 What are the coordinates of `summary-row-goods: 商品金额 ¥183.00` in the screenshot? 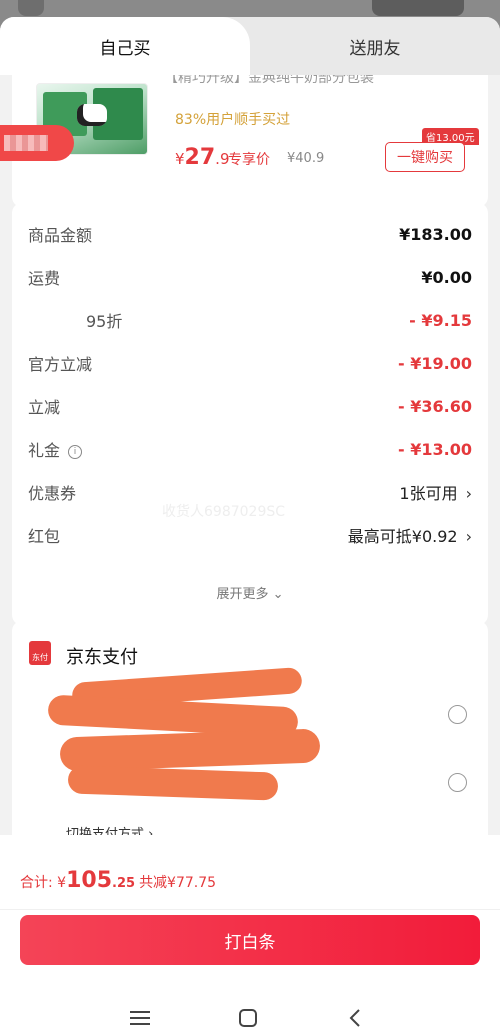 It's located at (250, 235).